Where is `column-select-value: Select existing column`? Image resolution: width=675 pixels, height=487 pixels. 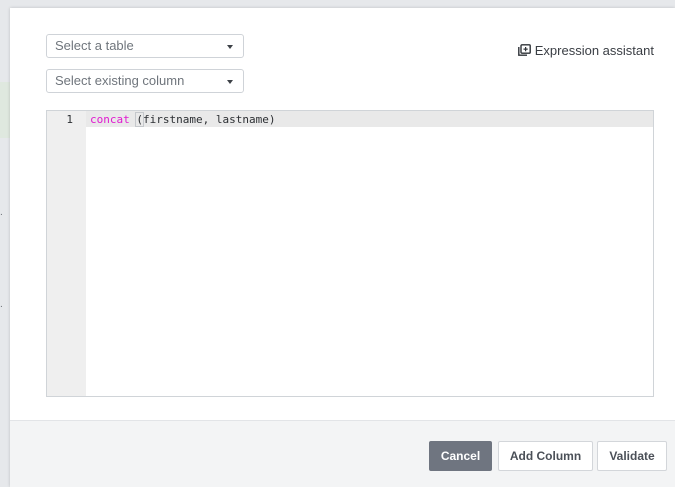
column-select-value: Select existing column is located at coordinates (120, 80).